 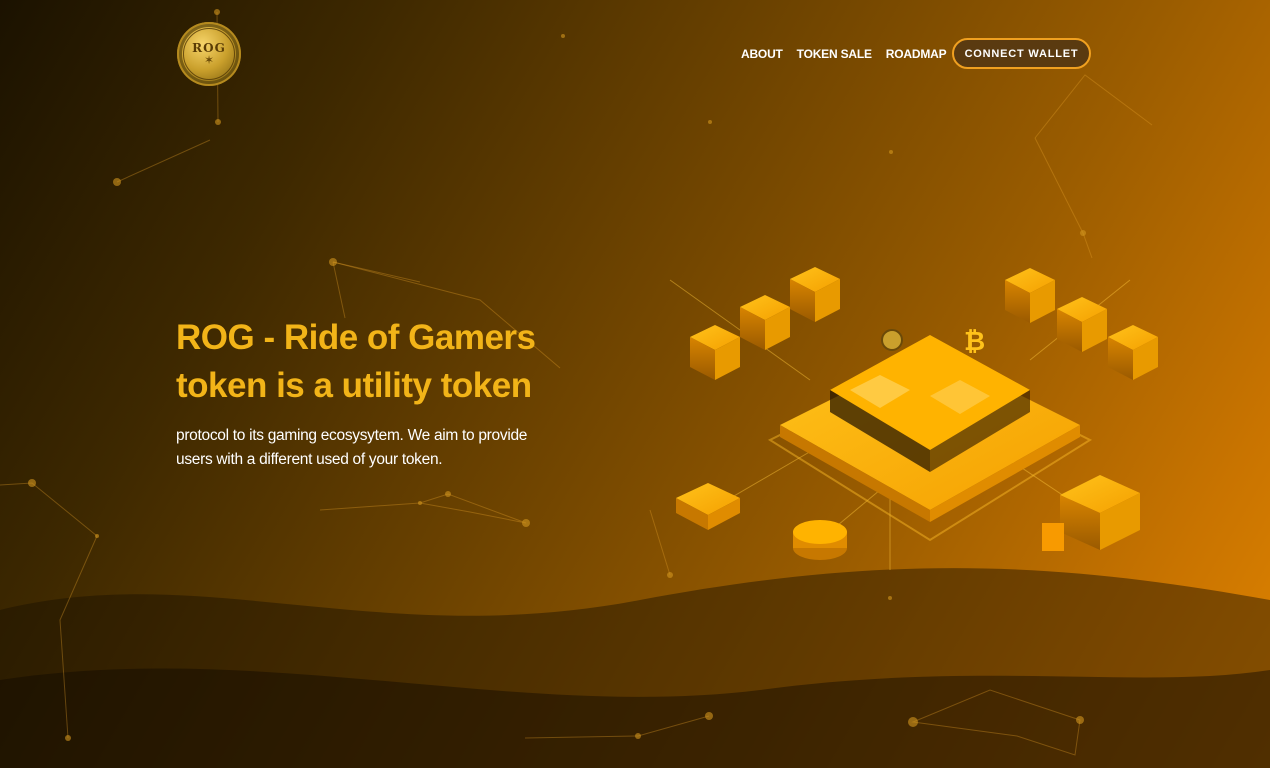 I want to click on nav-token-sale: TOKEN SALE, so click(x=834, y=54).